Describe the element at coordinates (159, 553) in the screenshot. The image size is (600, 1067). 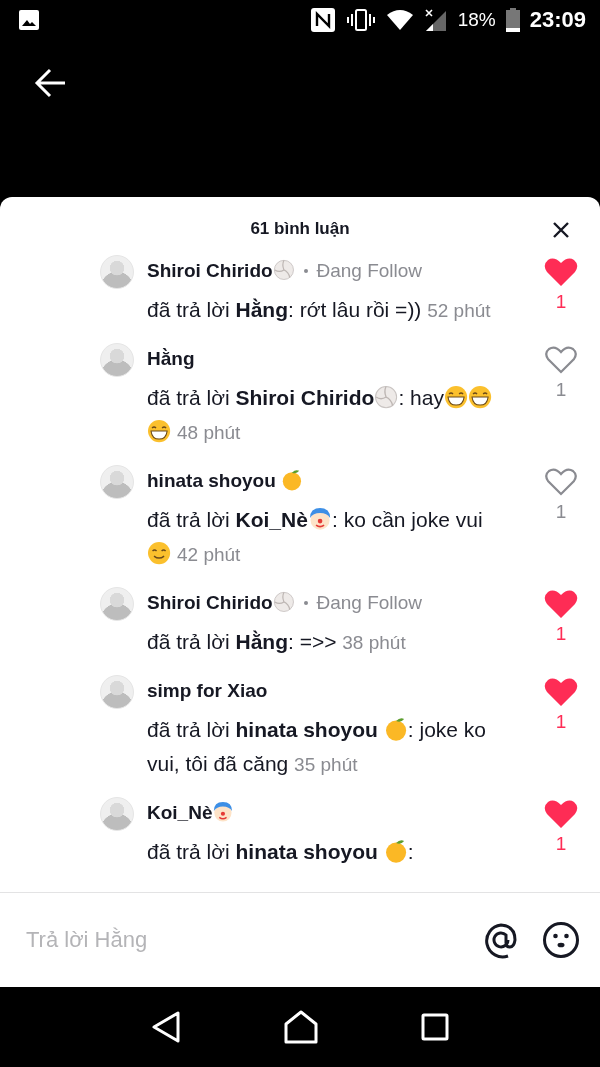
I see `smile-emoji-icon` at that location.